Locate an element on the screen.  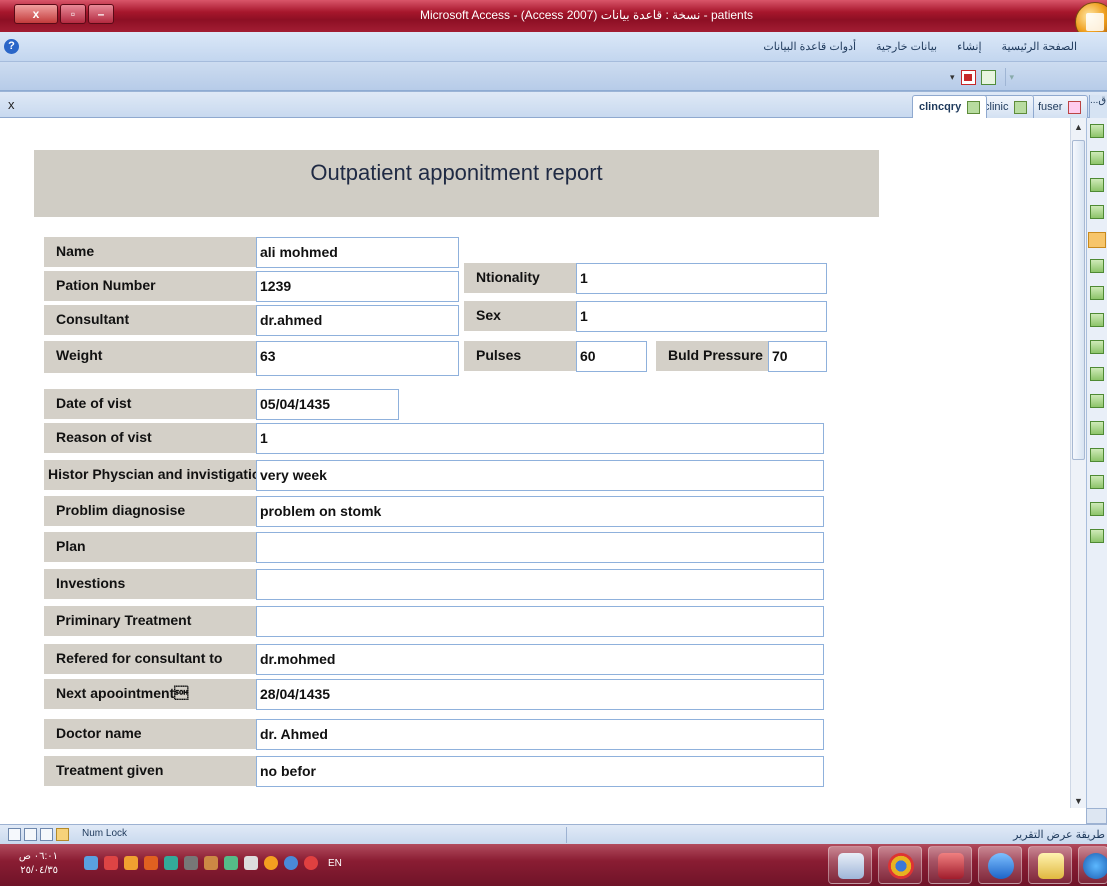
label-reason-of-visit: Reason of vist is located at coordinates (150, 438).